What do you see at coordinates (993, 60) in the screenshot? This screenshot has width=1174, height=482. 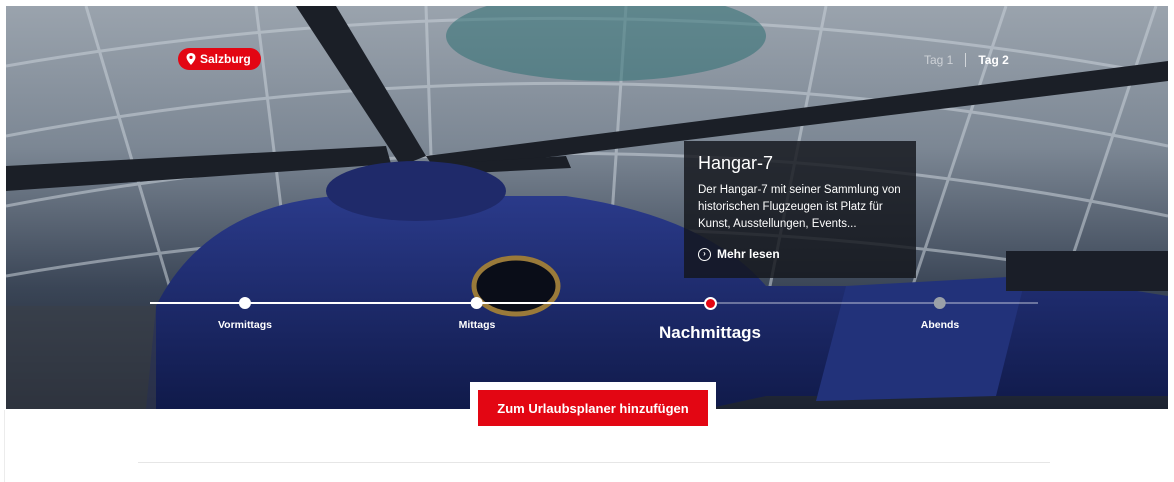 I see `tab-day-2: Tag 2` at bounding box center [993, 60].